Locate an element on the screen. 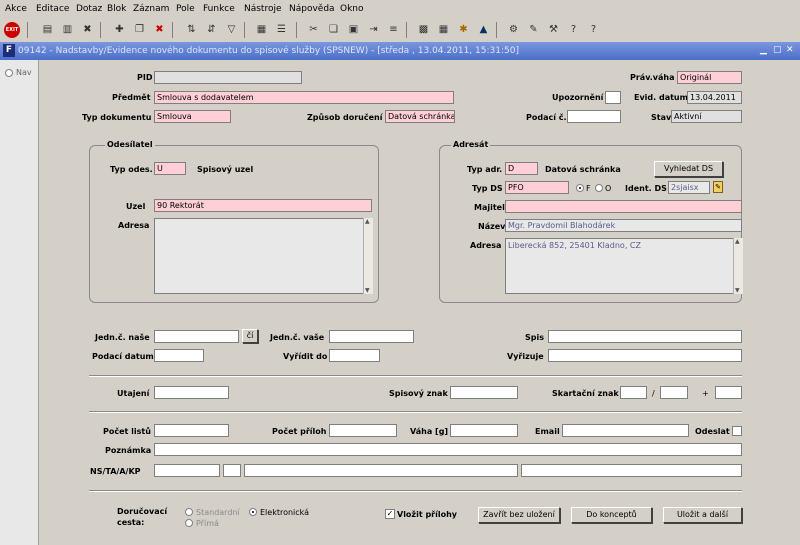  menu-okno: Okno is located at coordinates (352, 9).